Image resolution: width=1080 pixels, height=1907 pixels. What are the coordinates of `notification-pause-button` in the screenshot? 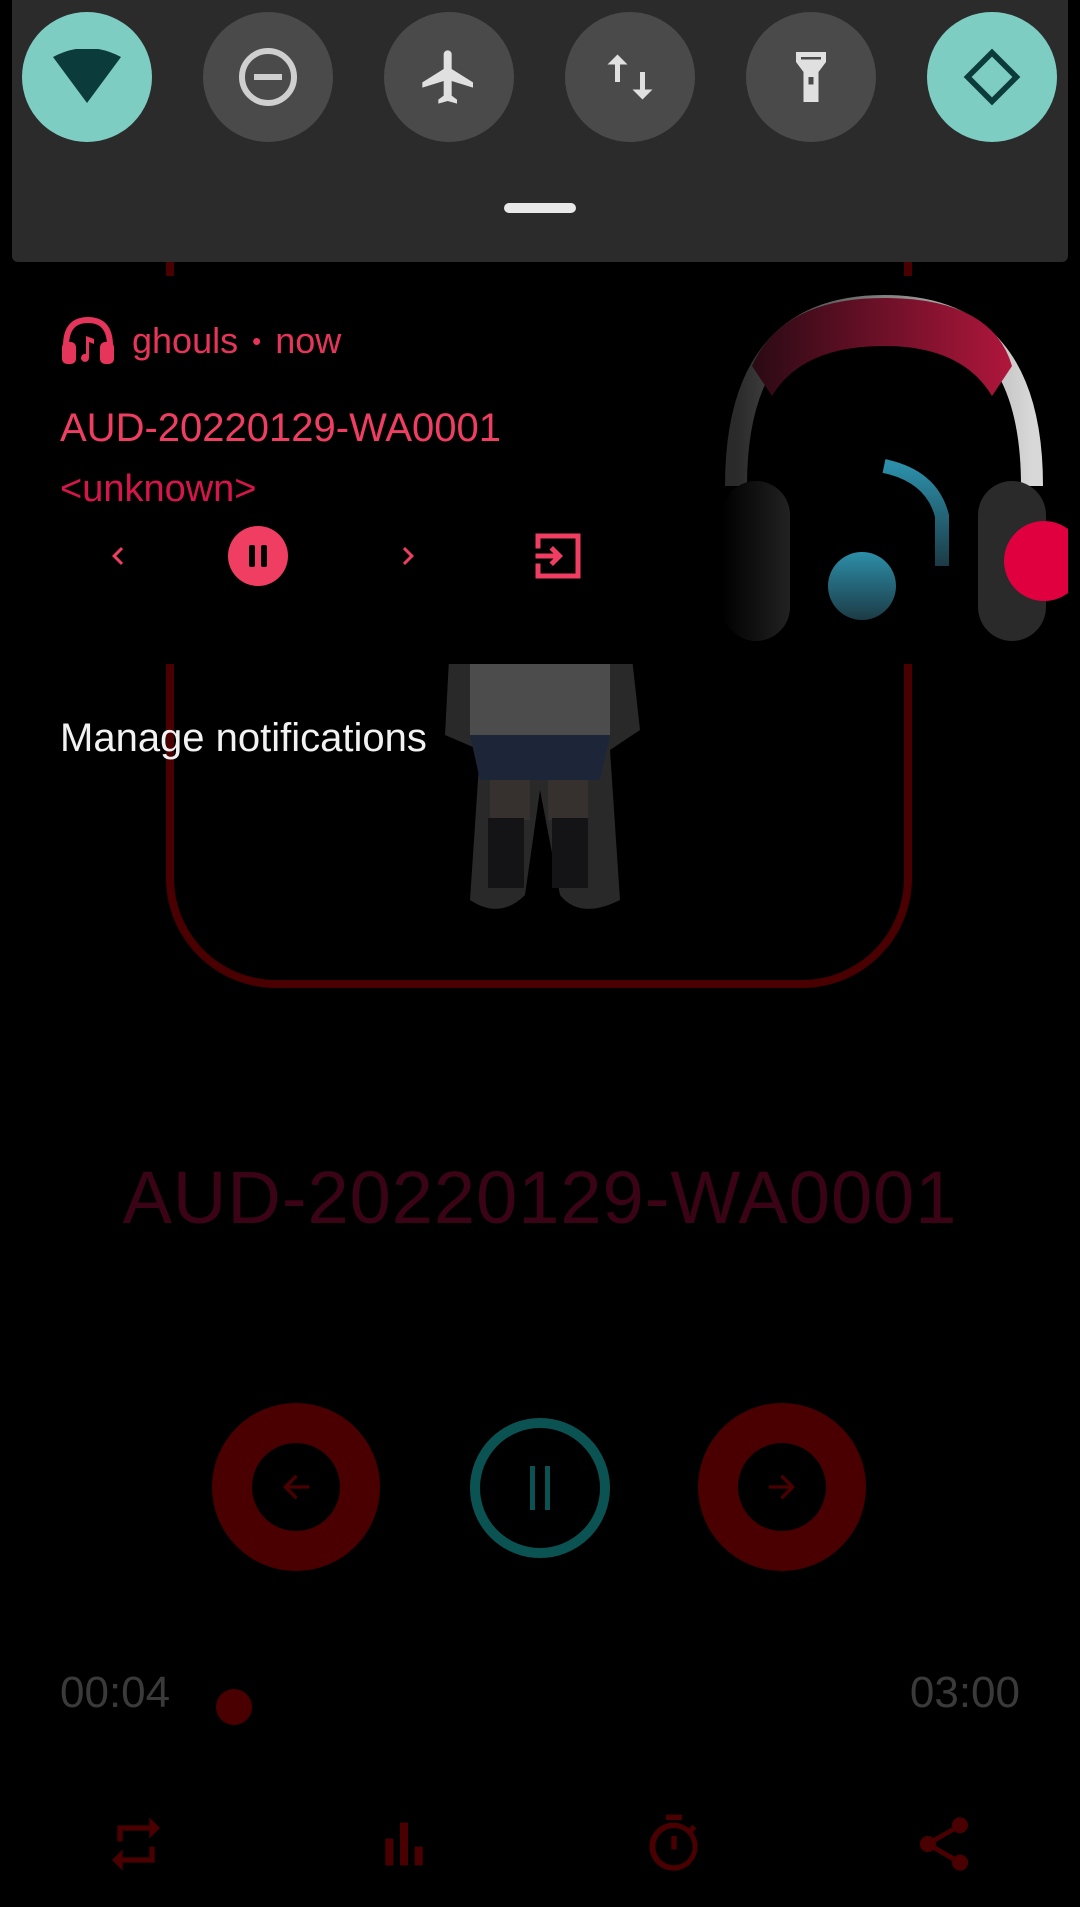 It's located at (258, 556).